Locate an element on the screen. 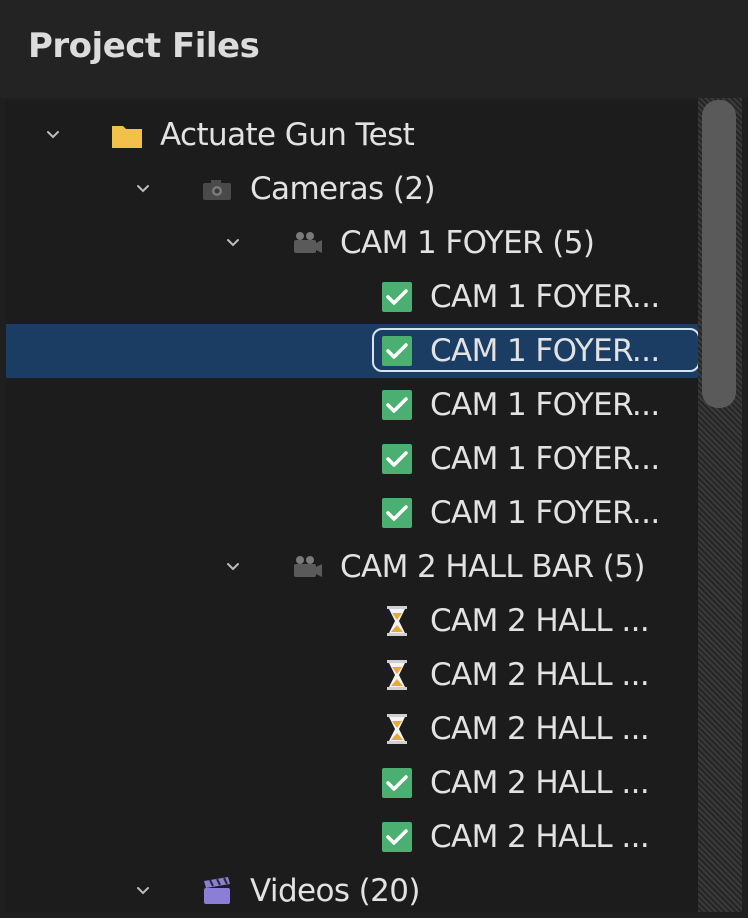  camera-icon is located at coordinates (217, 189).